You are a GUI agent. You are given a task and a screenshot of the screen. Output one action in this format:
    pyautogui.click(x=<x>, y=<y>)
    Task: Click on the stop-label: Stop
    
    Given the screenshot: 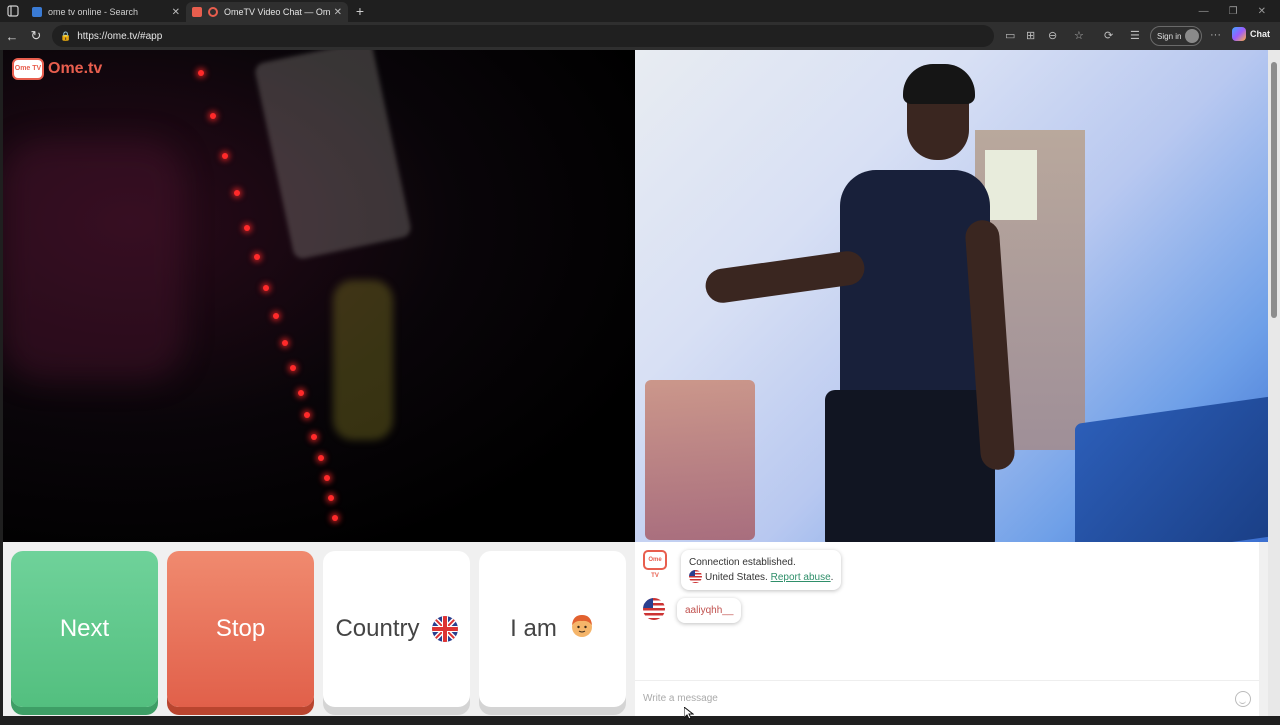 What is the action you would take?
    pyautogui.click(x=240, y=628)
    